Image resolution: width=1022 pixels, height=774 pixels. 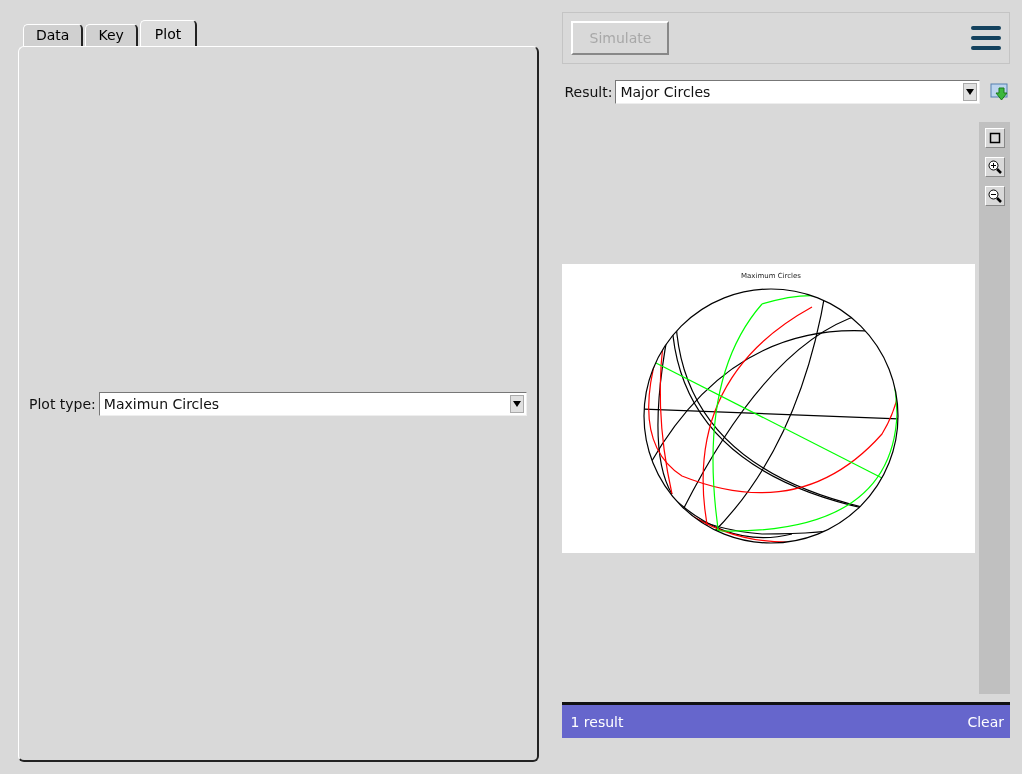 What do you see at coordinates (994, 196) in the screenshot?
I see `zoom-out-button` at bounding box center [994, 196].